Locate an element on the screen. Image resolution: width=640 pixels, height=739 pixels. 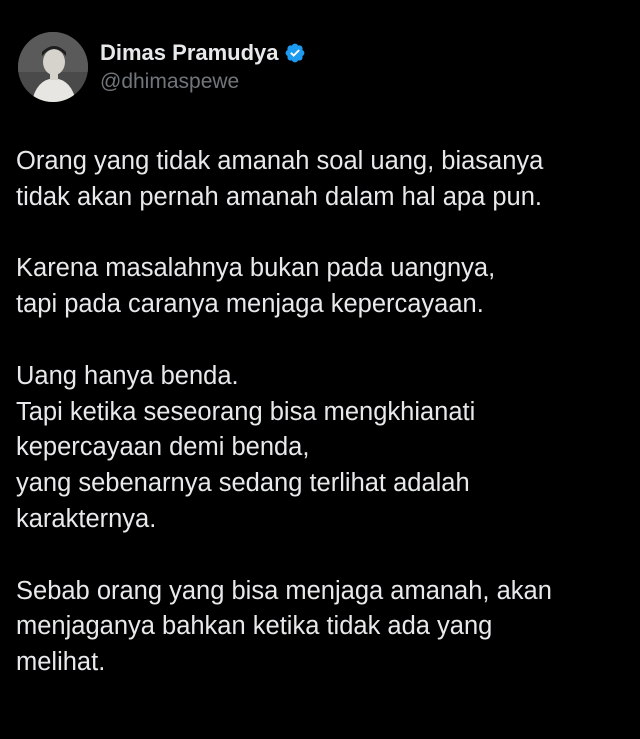
user-handle: @dhimaspewe is located at coordinates (203, 82).